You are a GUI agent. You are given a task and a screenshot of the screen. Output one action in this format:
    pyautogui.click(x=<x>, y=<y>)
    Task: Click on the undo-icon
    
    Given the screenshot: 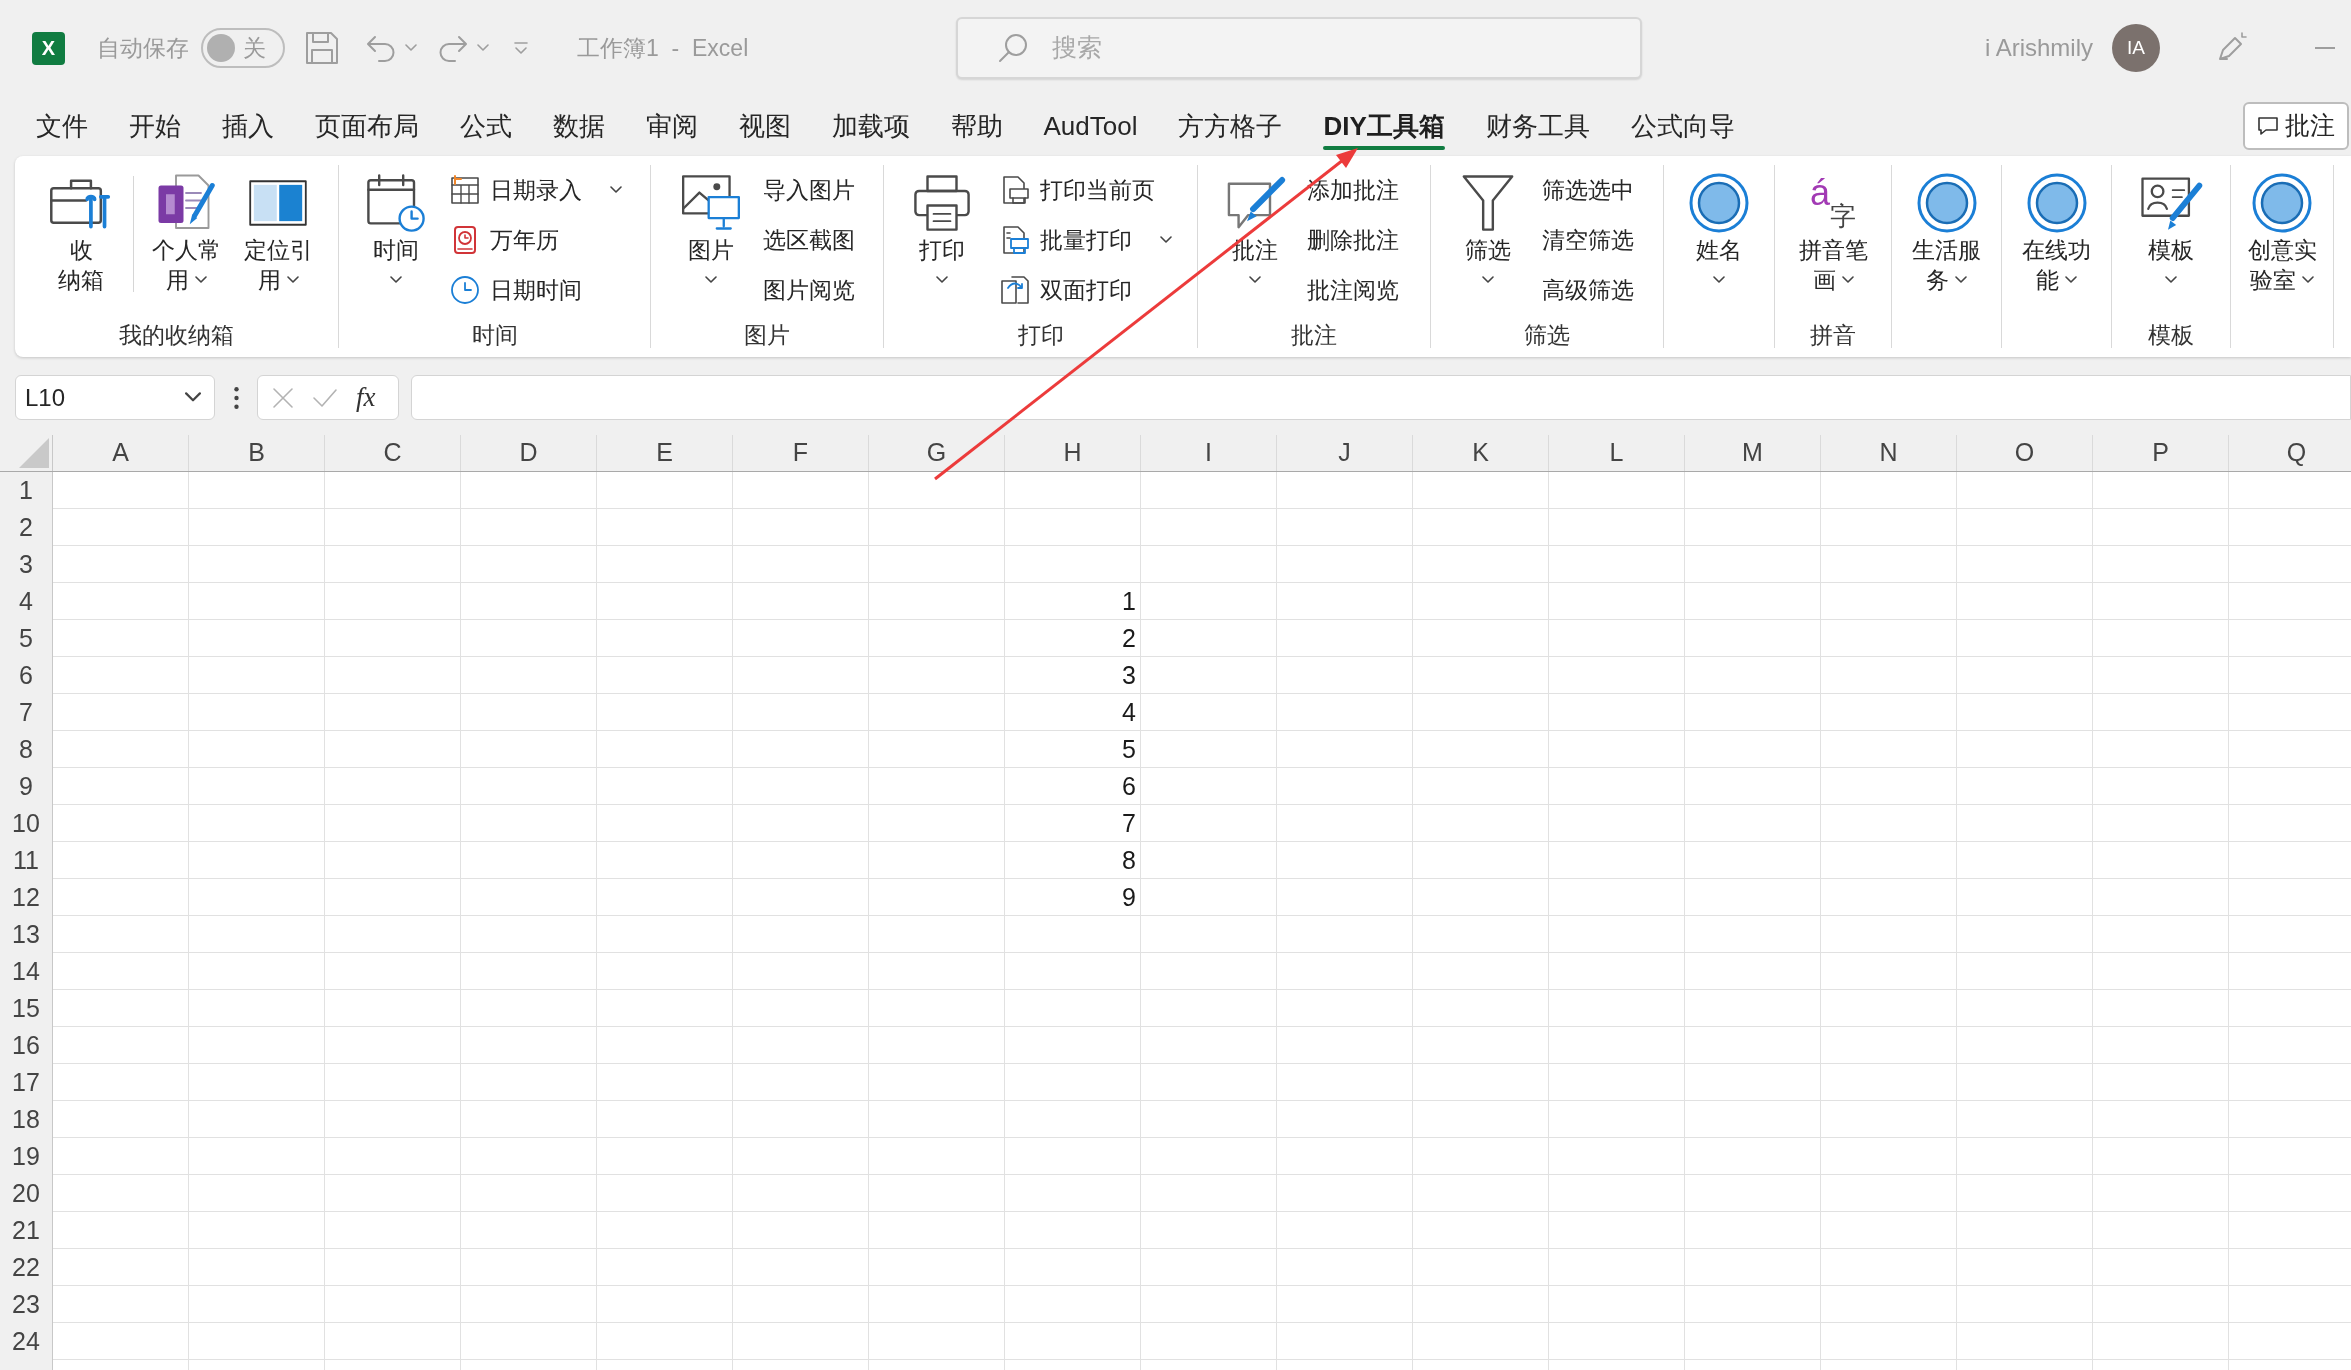 What is the action you would take?
    pyautogui.click(x=381, y=48)
    